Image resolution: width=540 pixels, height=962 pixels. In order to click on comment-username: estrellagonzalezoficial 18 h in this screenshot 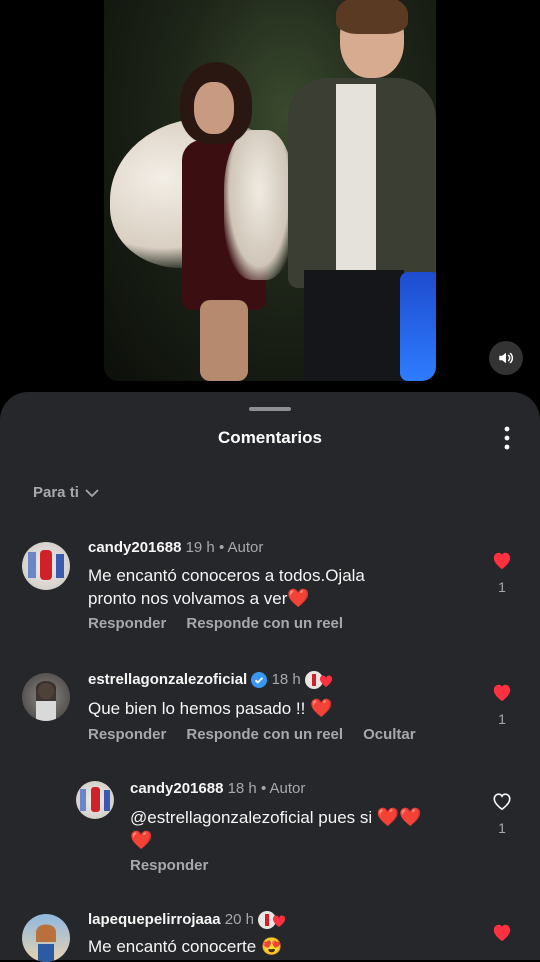, I will do `click(211, 680)`.